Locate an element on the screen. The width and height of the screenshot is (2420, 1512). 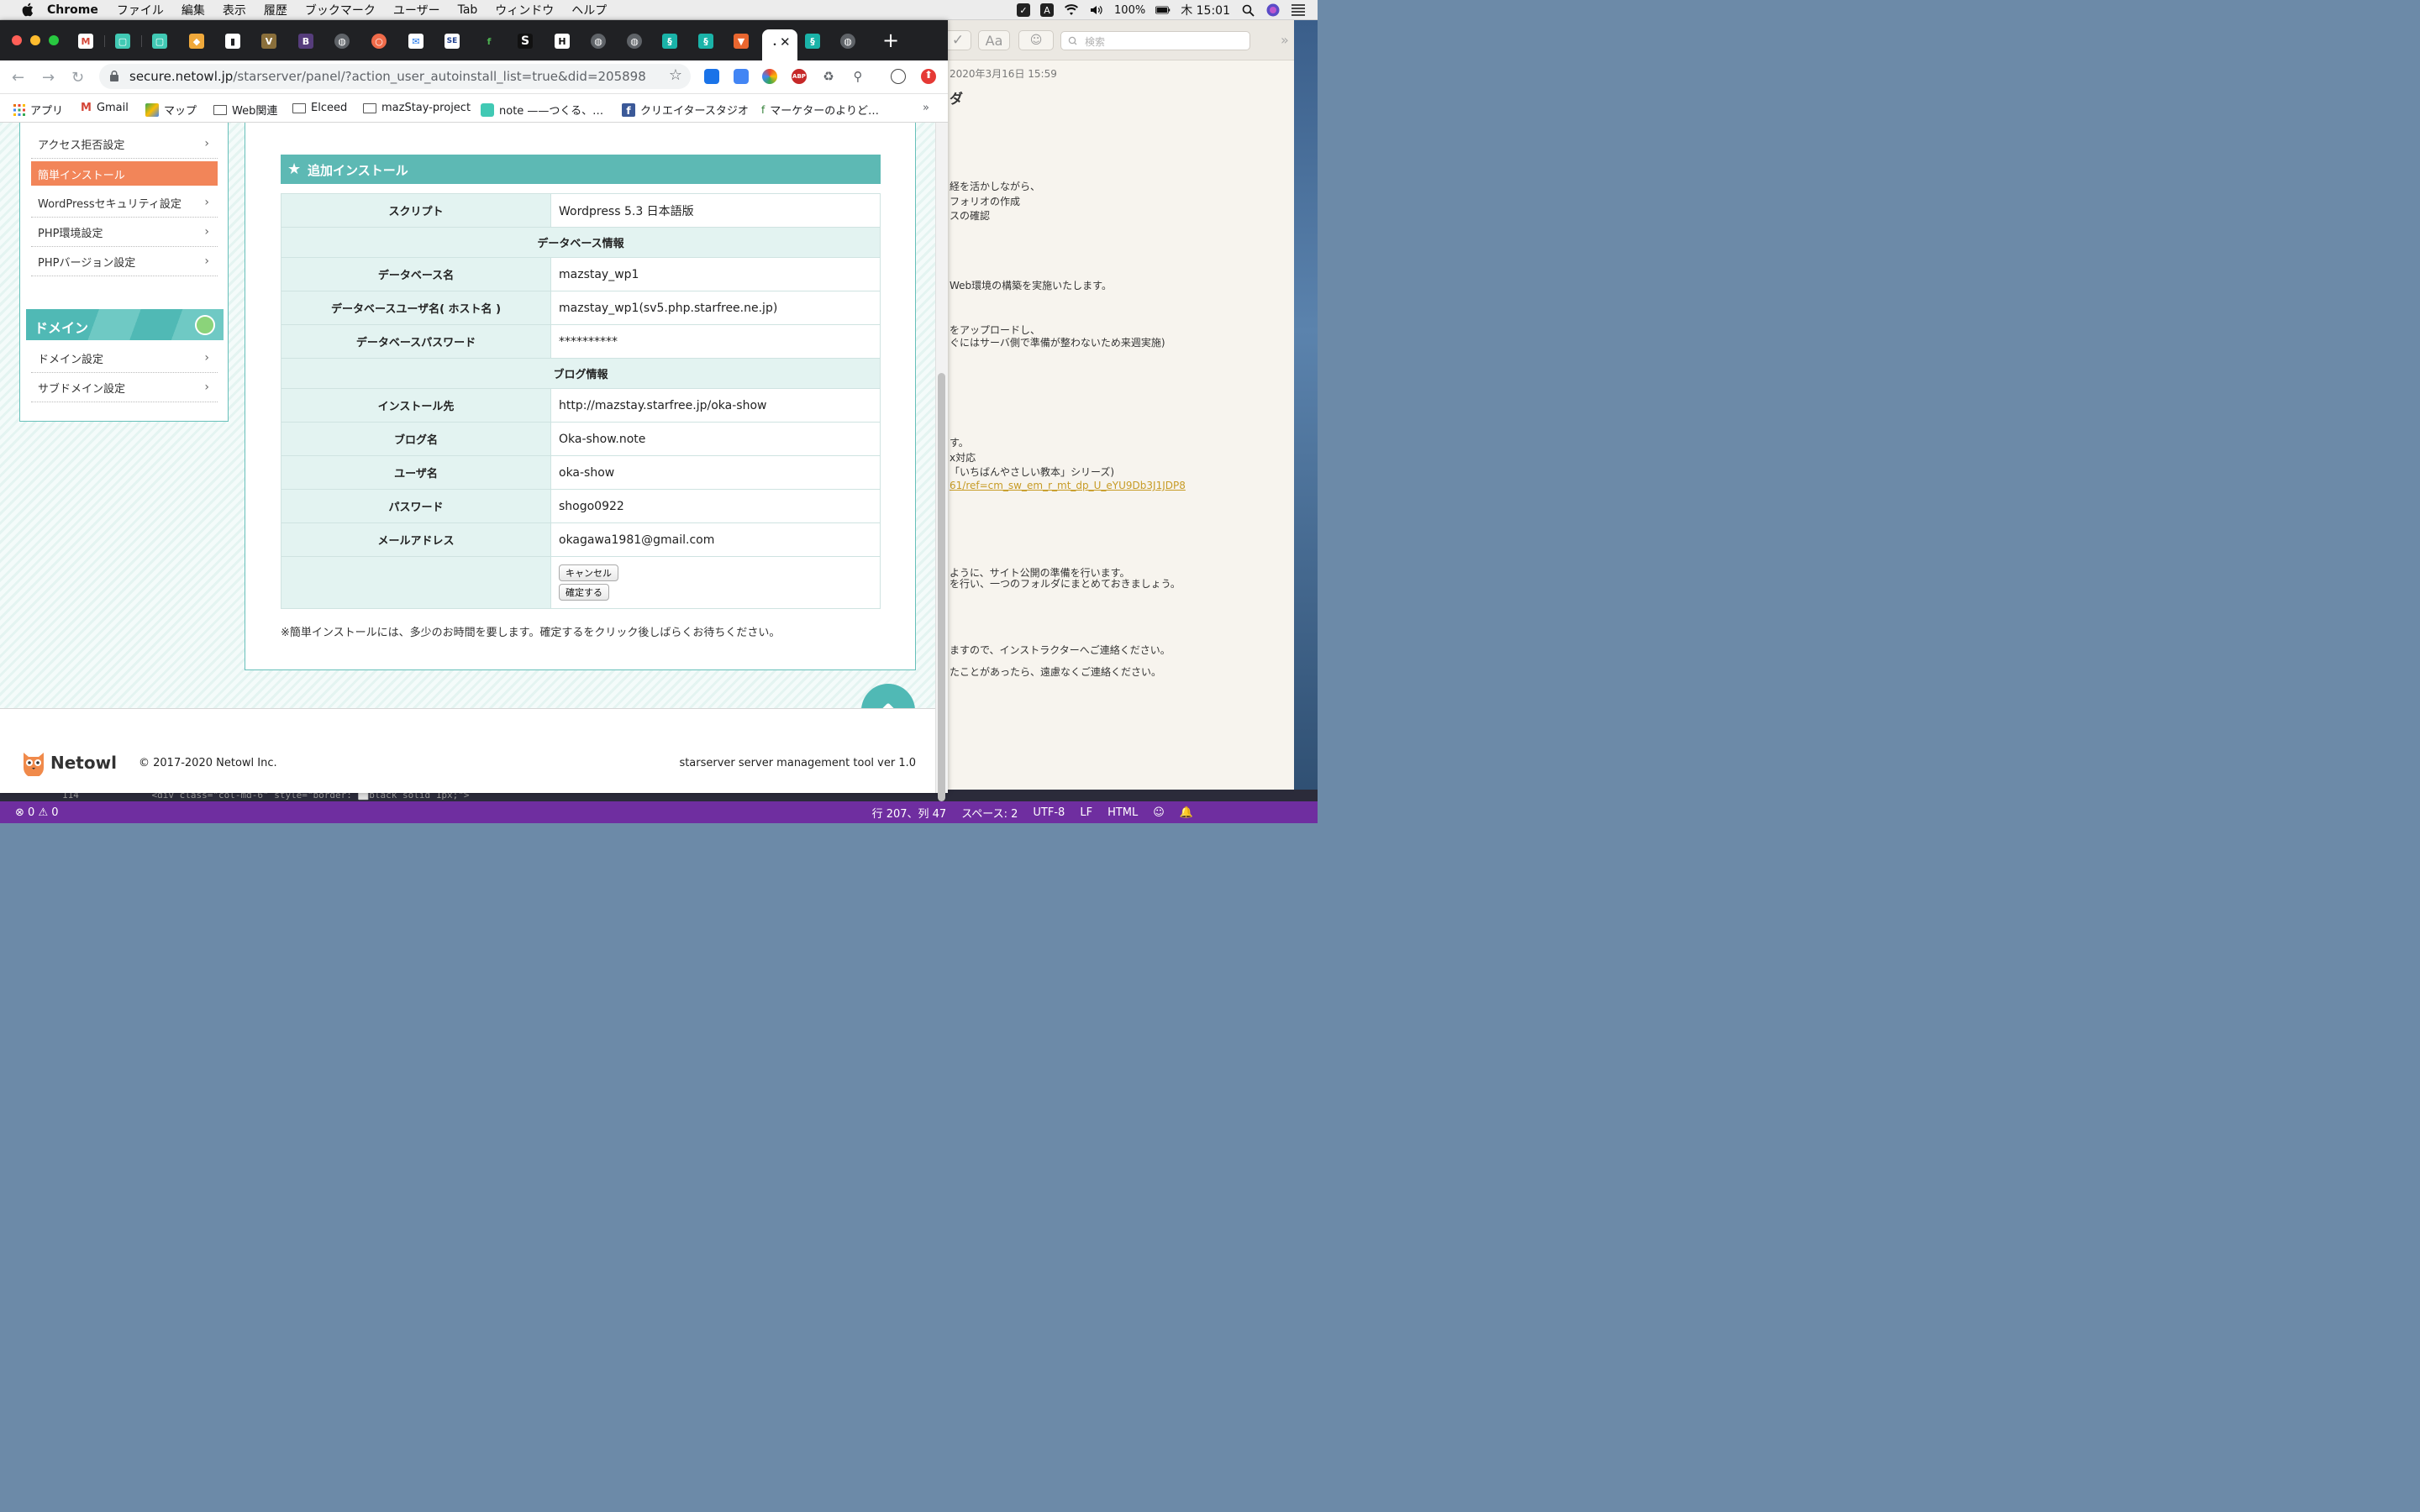
reload-icon: ↻ is located at coordinates (77, 78).